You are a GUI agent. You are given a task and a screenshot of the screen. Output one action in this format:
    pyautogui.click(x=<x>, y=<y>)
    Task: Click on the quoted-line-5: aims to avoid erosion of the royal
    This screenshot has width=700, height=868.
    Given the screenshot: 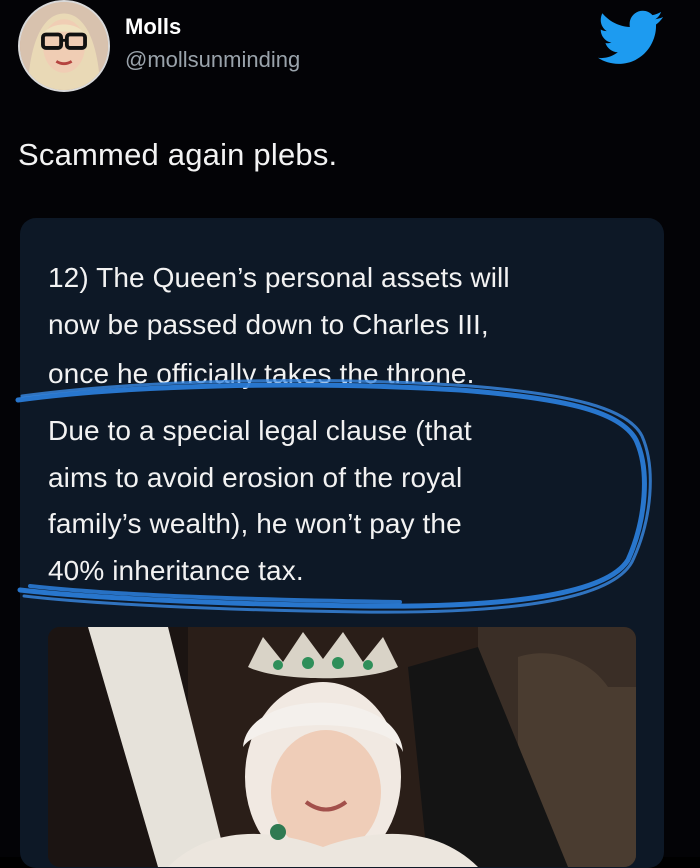 What is the action you would take?
    pyautogui.click(x=255, y=477)
    